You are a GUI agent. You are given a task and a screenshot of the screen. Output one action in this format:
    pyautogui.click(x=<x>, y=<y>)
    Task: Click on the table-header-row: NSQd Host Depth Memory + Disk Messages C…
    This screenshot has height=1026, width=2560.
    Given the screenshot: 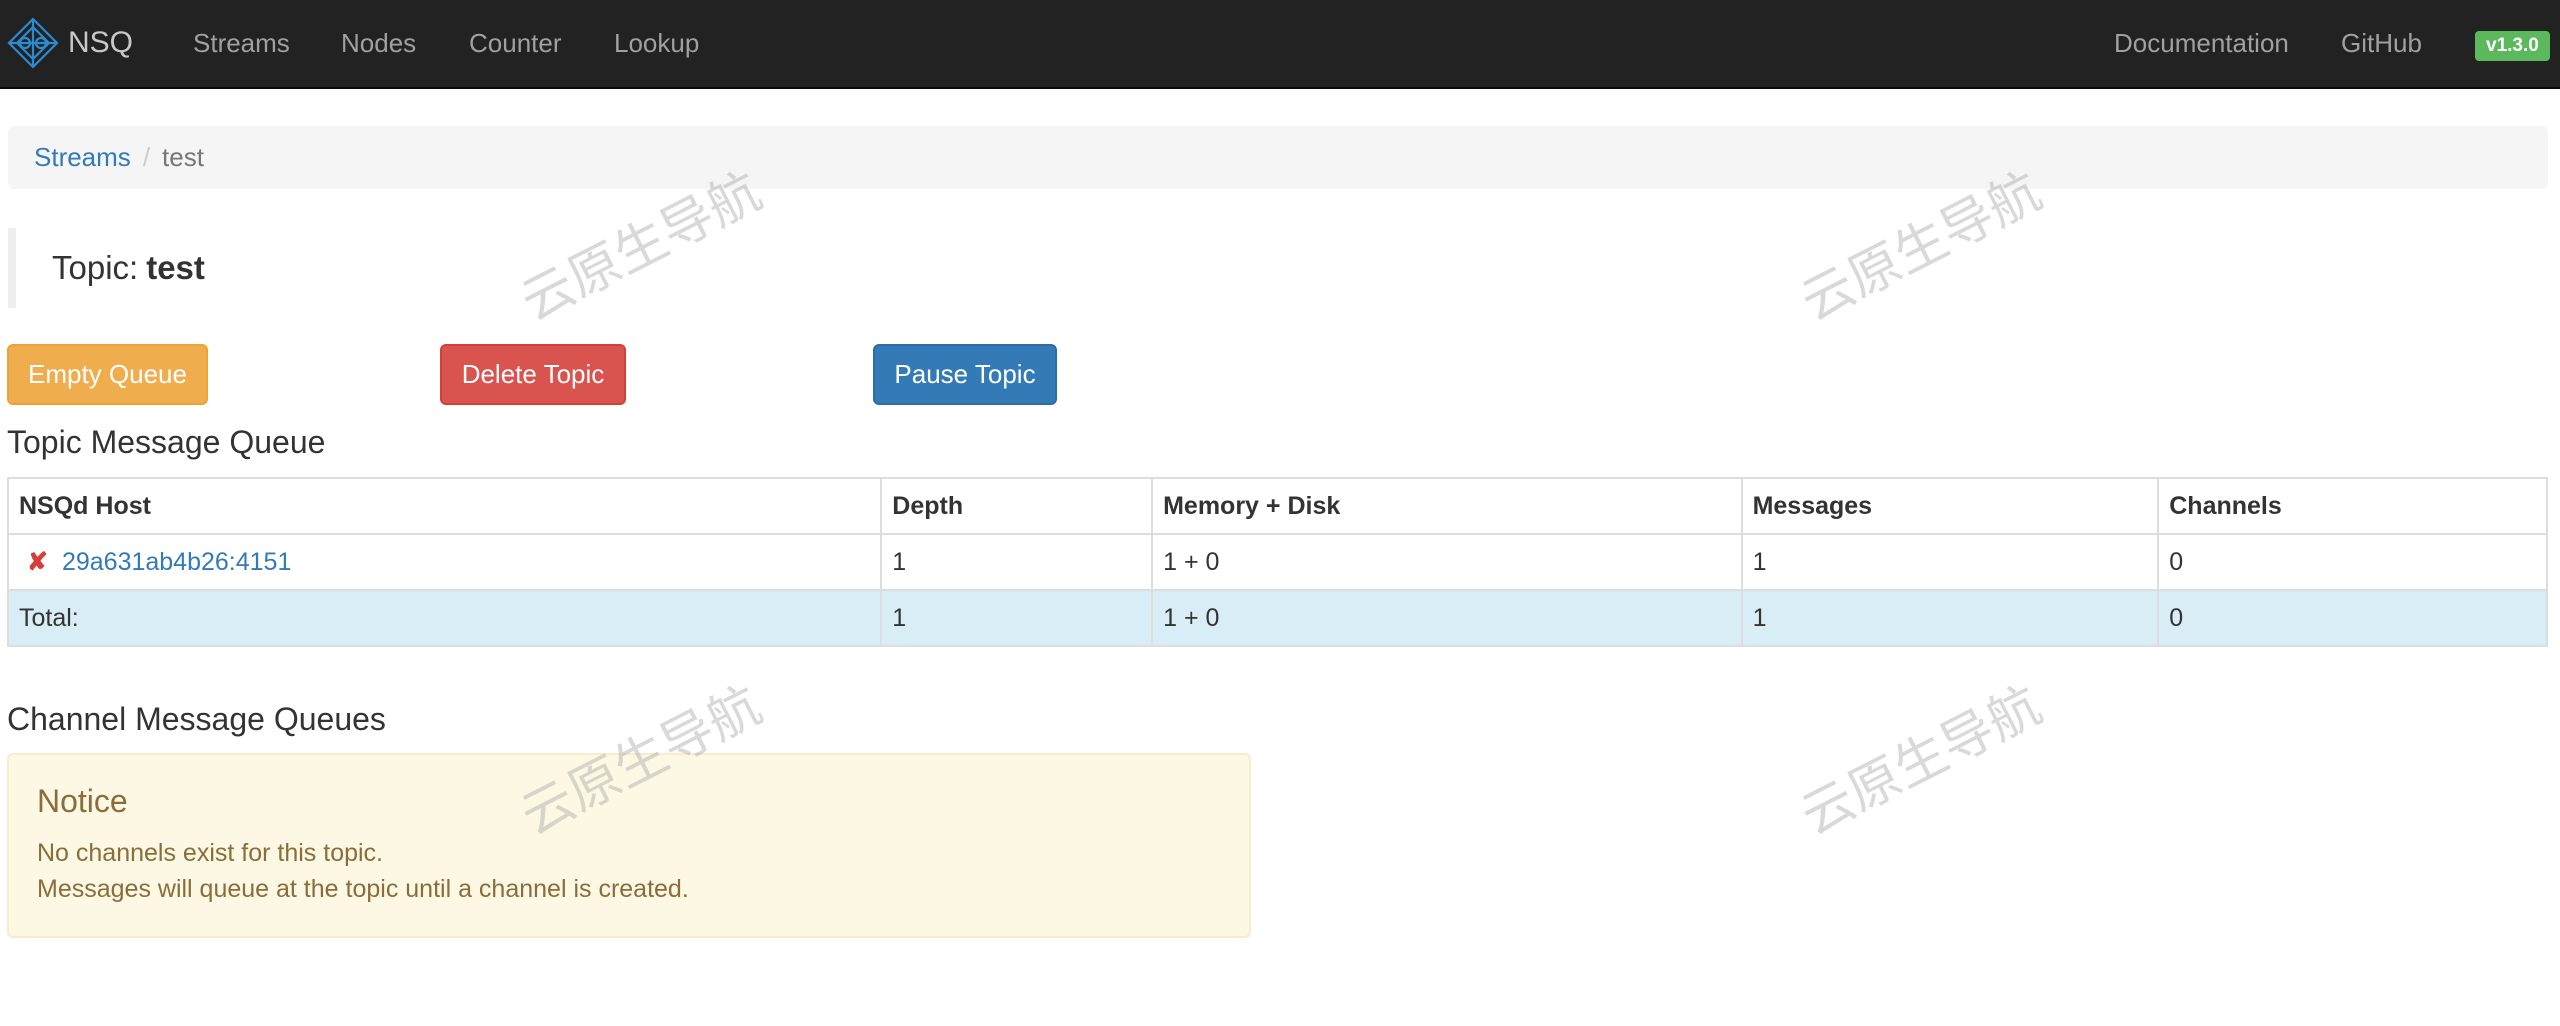 What is the action you would take?
    pyautogui.click(x=1277, y=506)
    